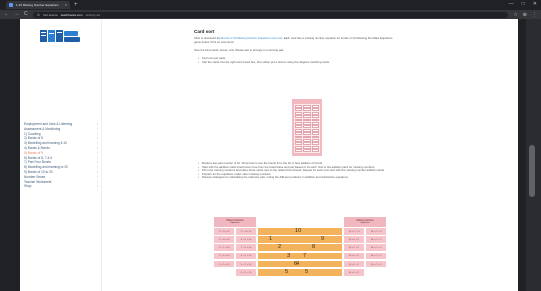  I want to click on sidebar-item-label: 8) Modelling and learning to 20, so click(46, 167).